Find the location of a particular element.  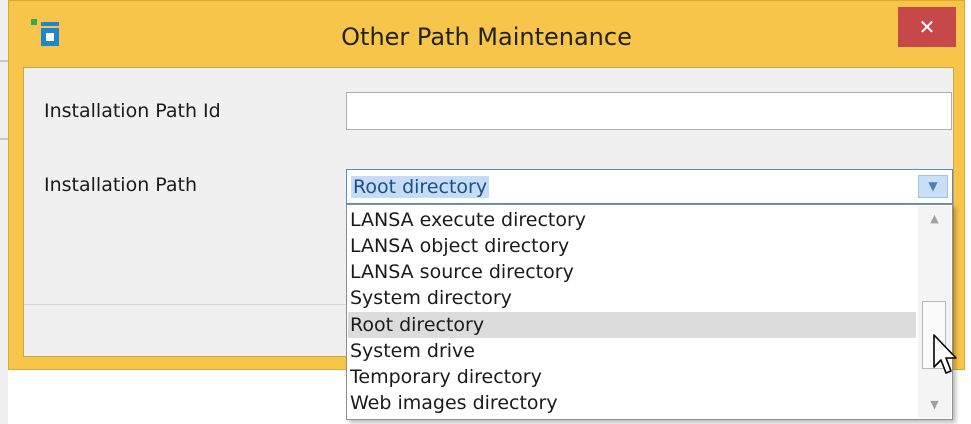

installation-path-id-input is located at coordinates (649, 111).